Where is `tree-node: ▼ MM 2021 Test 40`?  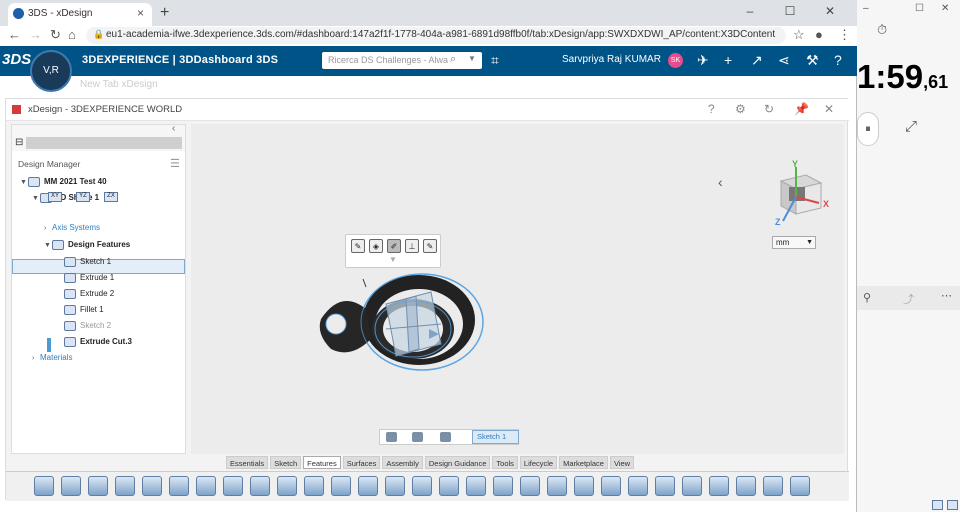 tree-node: ▼ MM 2021 Test 40 is located at coordinates (63, 184).